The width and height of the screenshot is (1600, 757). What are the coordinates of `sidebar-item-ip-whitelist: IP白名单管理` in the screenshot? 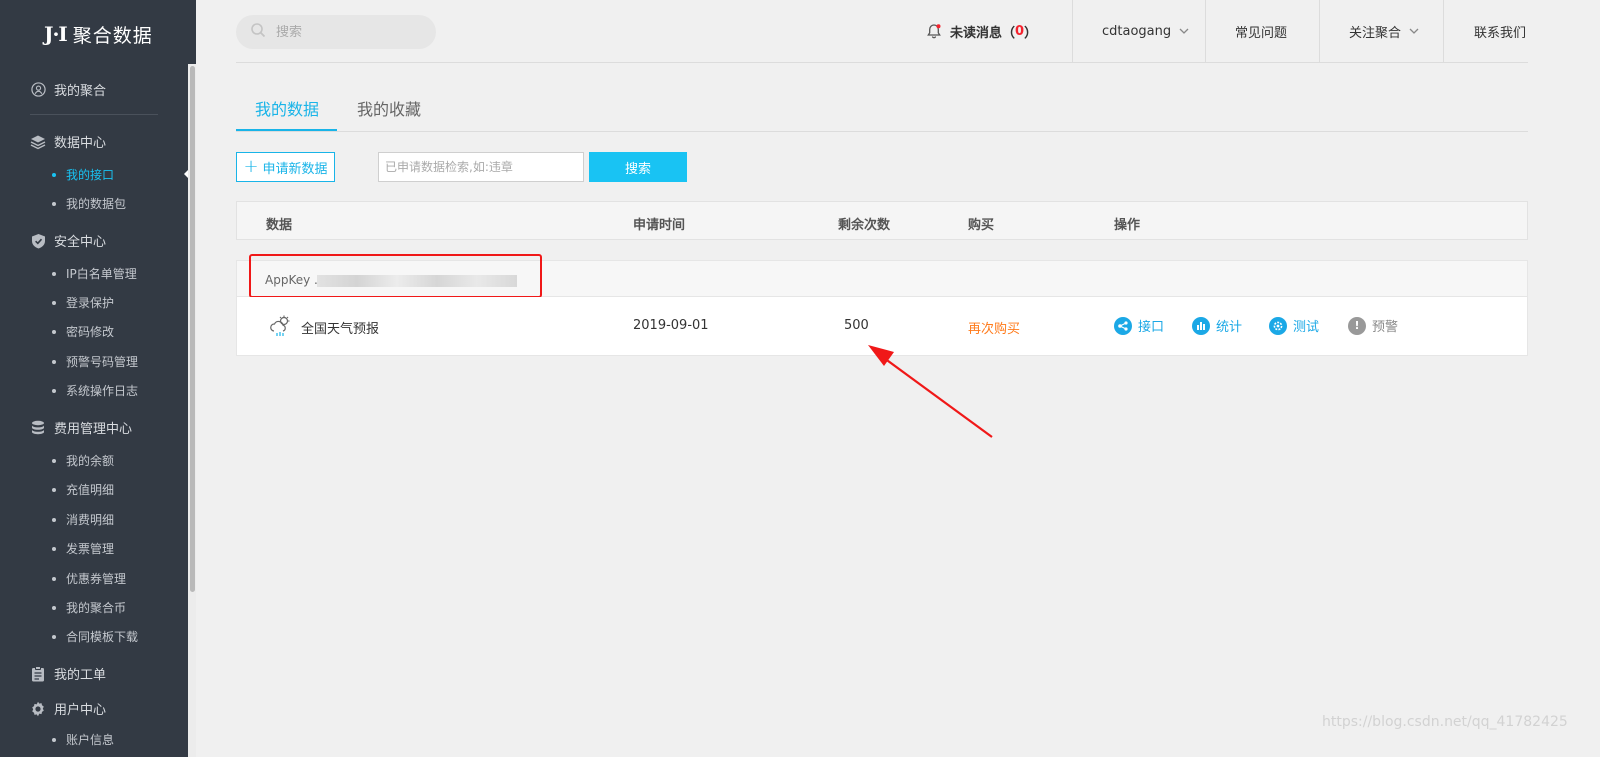 It's located at (94, 273).